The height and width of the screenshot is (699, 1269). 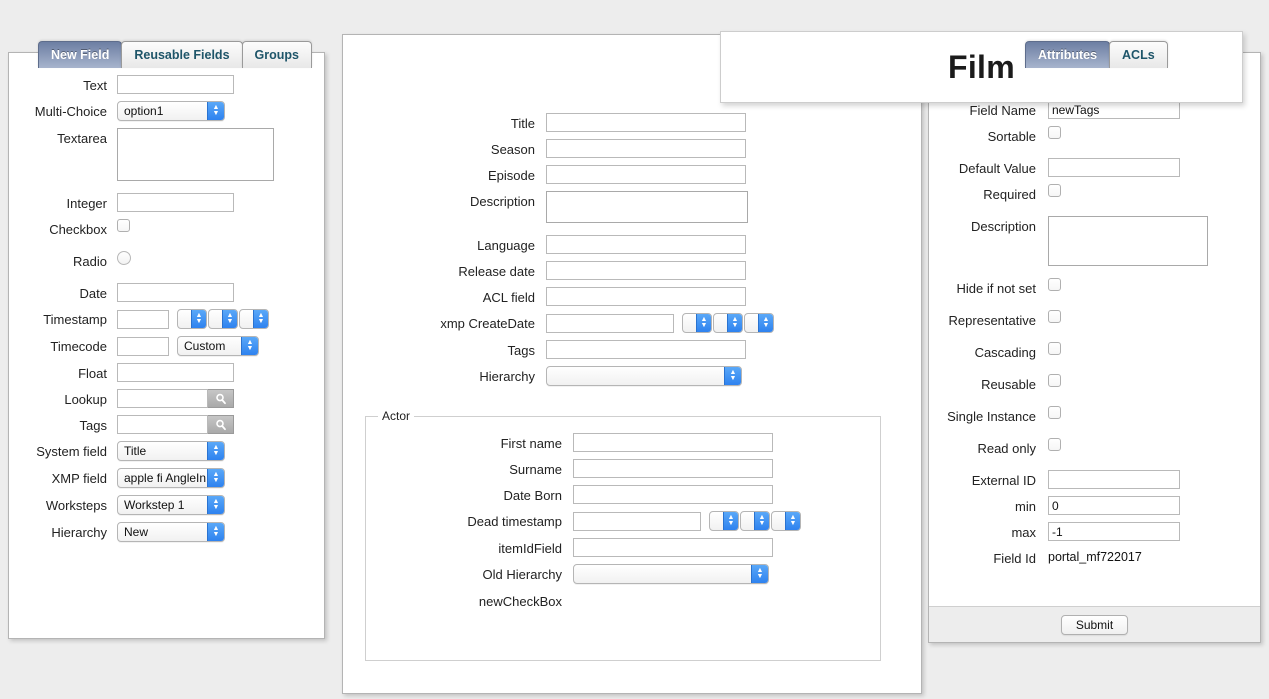 What do you see at coordinates (171, 451) in the screenshot?
I see `system-field-select: Title ▲ ▼` at bounding box center [171, 451].